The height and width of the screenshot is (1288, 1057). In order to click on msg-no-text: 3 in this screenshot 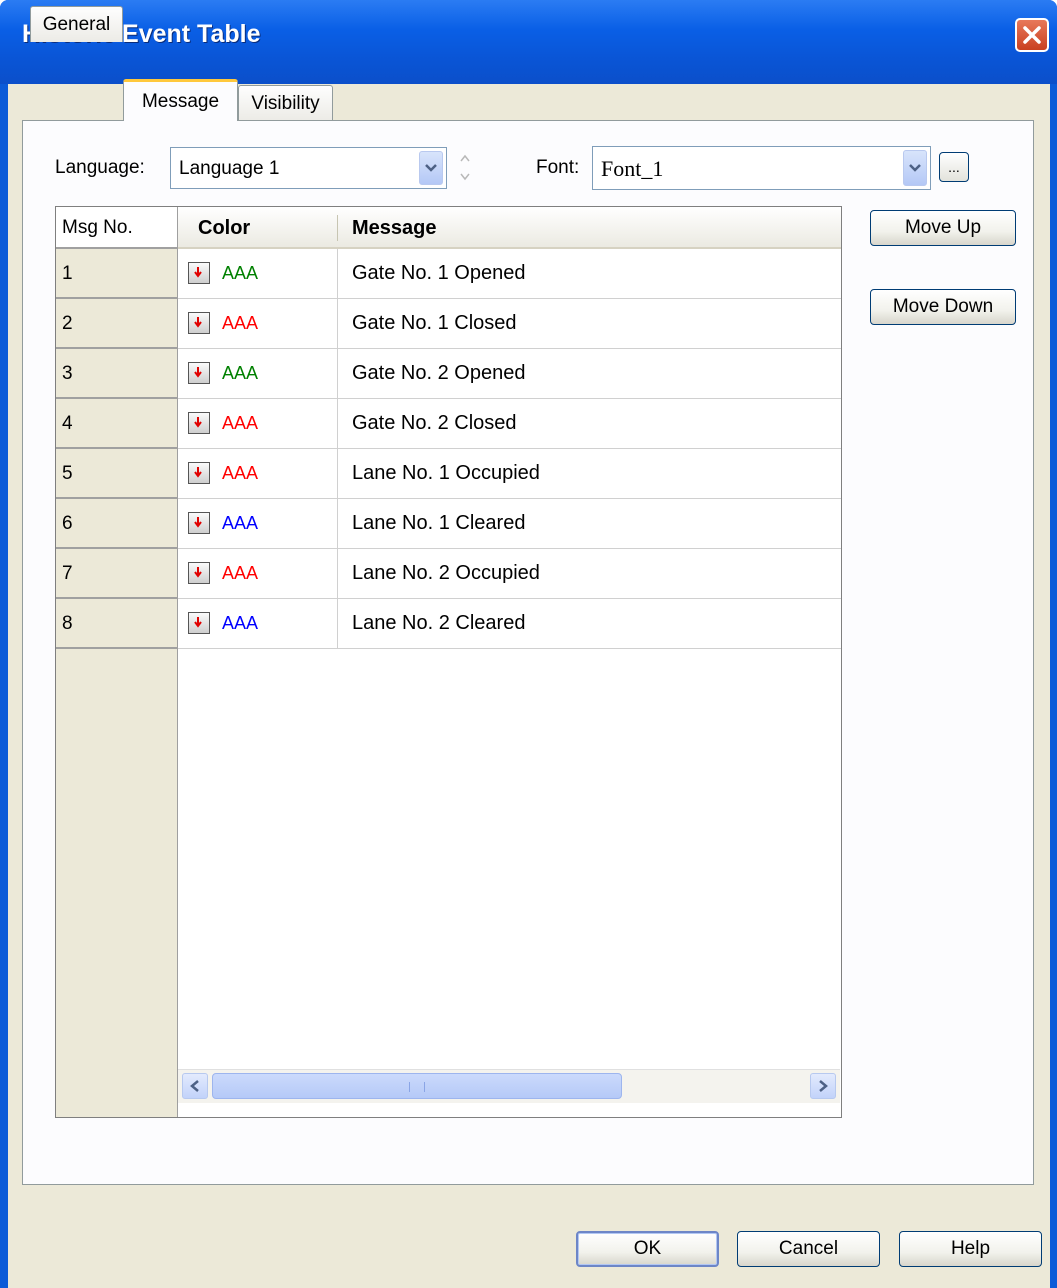, I will do `click(67, 373)`.